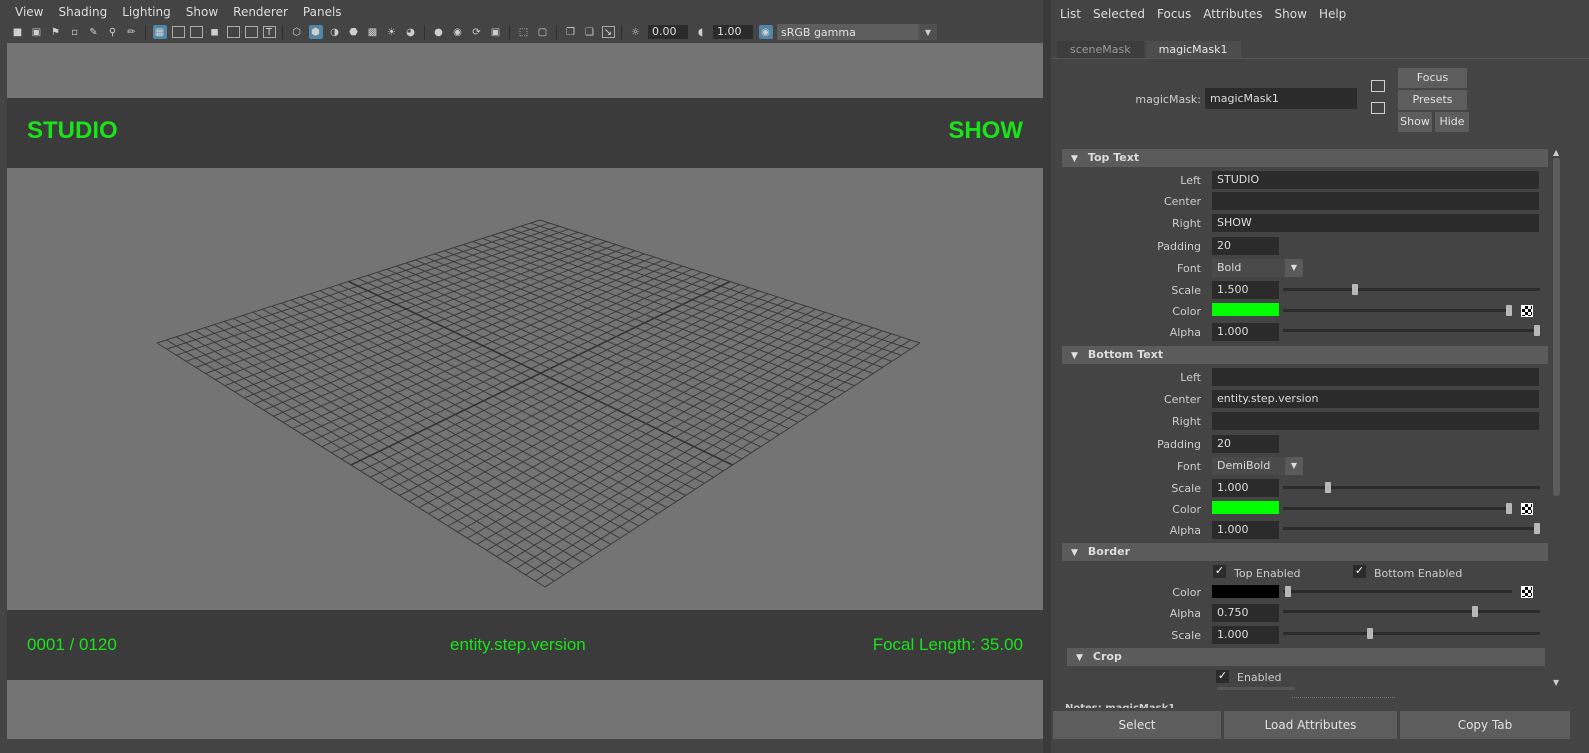 The height and width of the screenshot is (753, 1589). I want to click on image-plane-icon: ✎, so click(94, 32).